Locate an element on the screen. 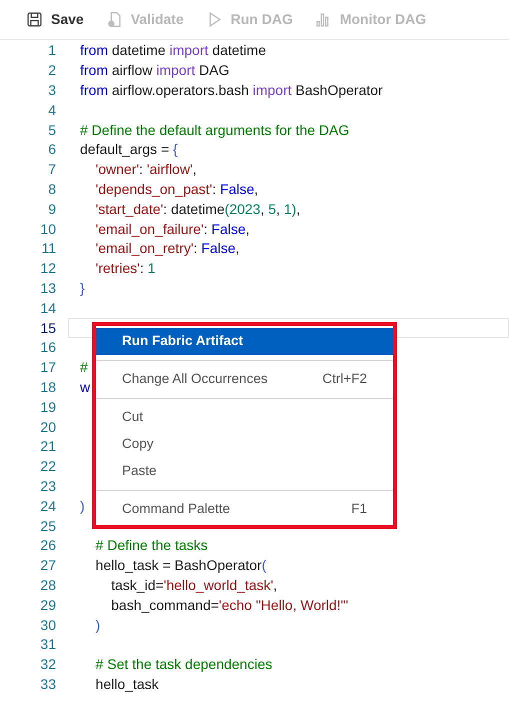  code-line: from datetime import datetime is located at coordinates (173, 50).